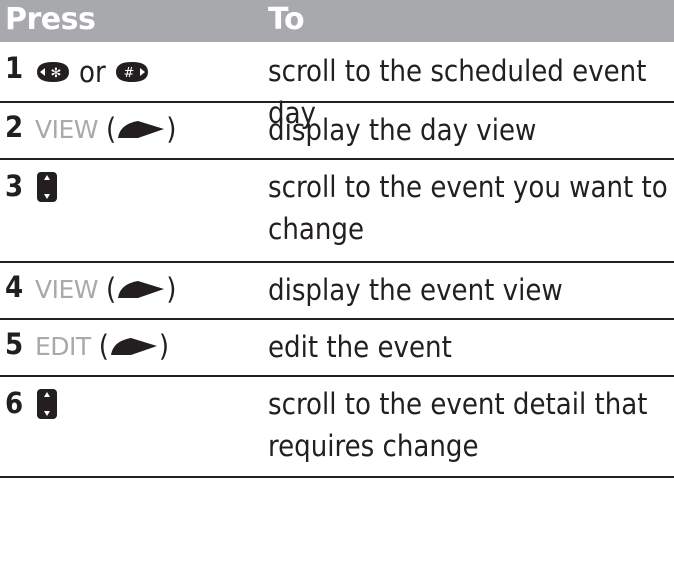  What do you see at coordinates (63, 346) in the screenshot?
I see `softkey-label: EDIT` at bounding box center [63, 346].